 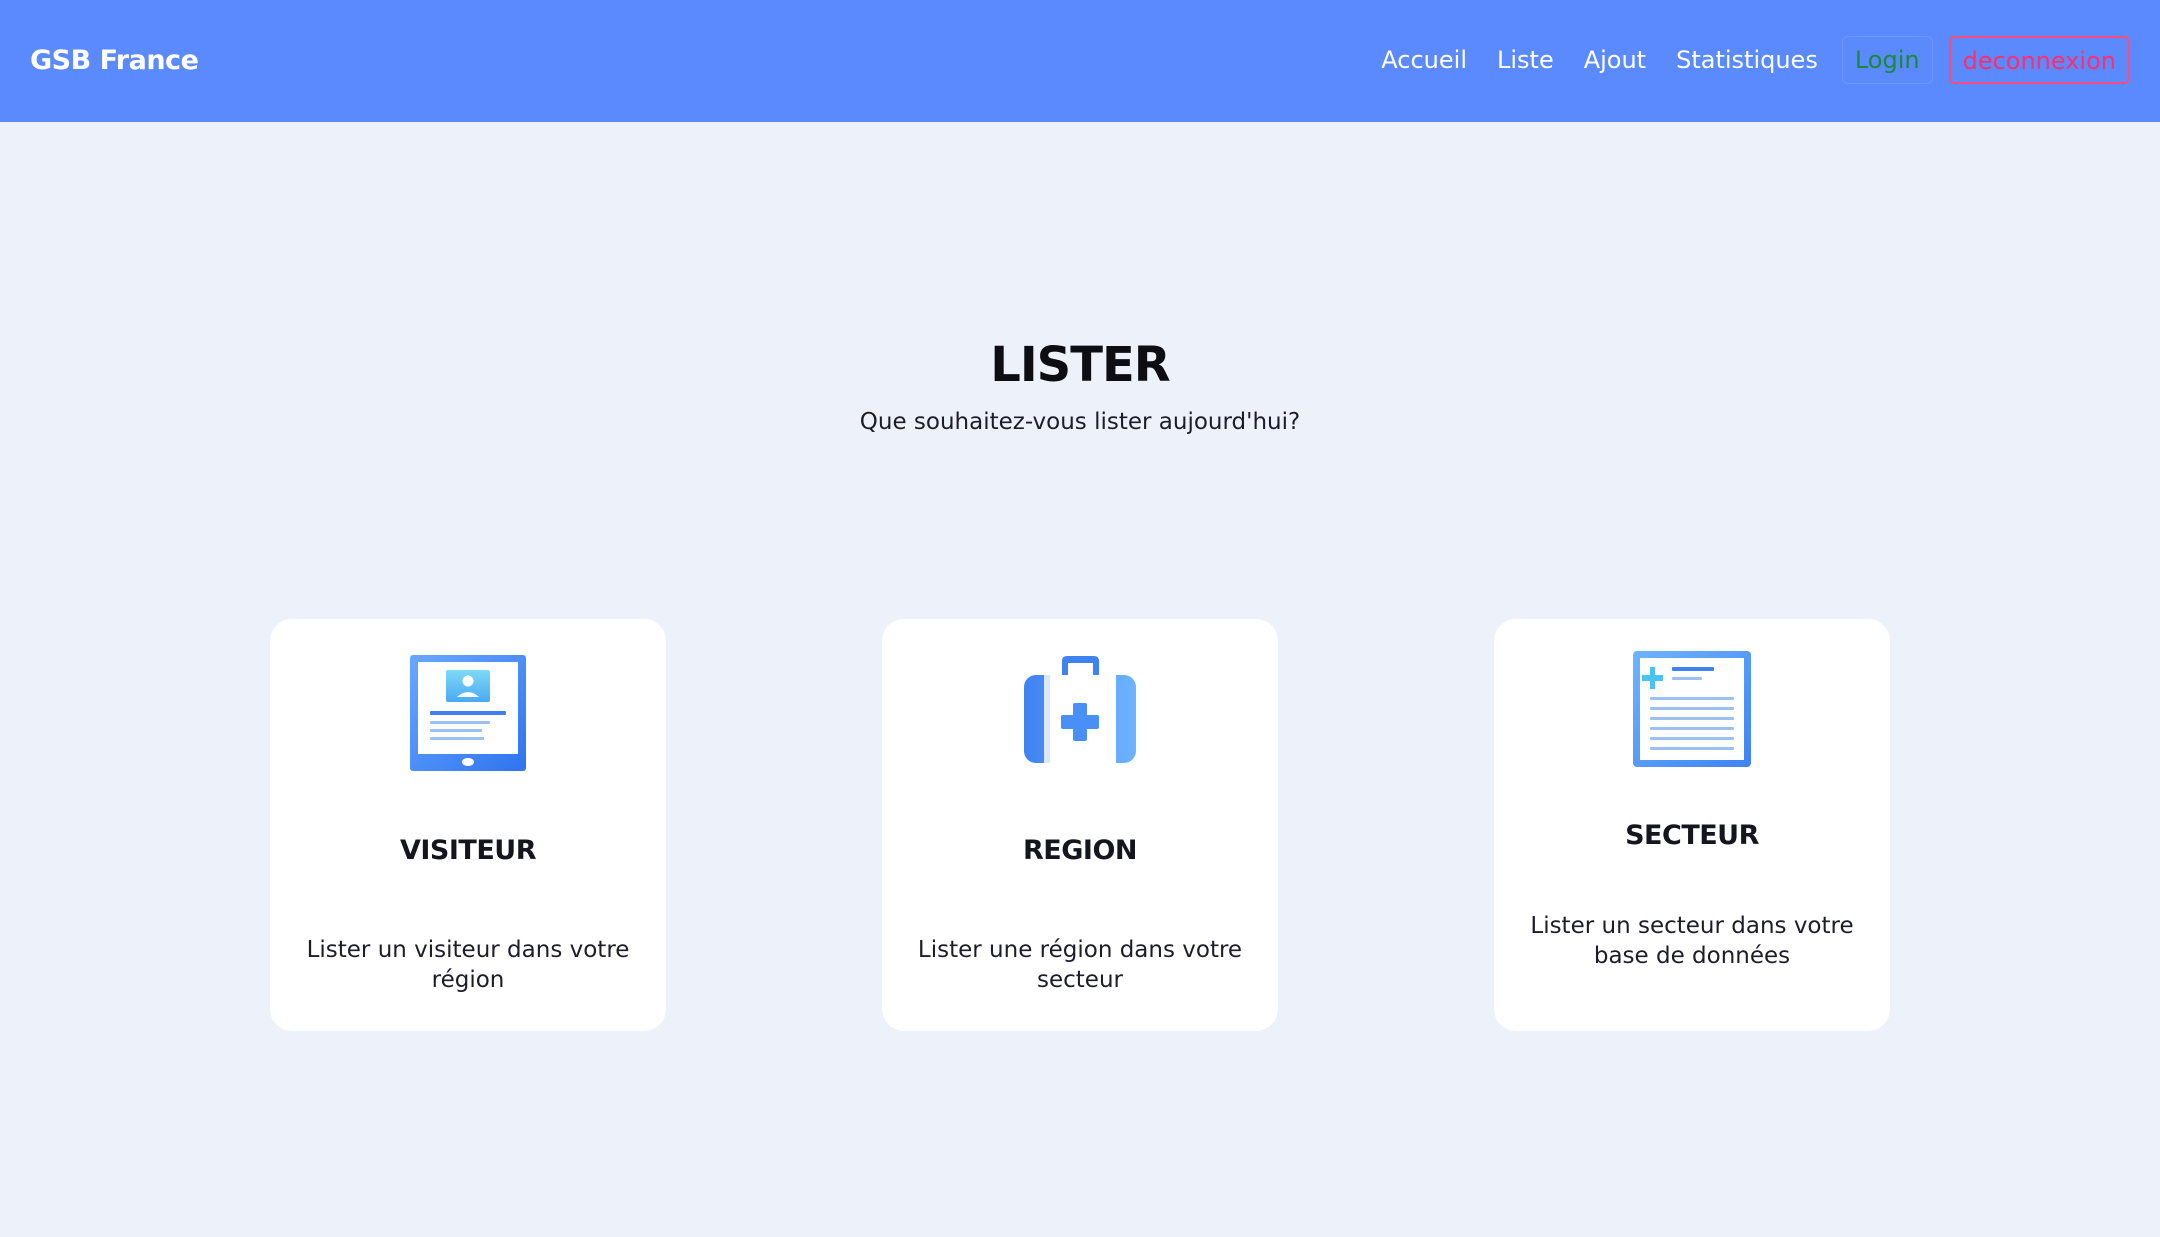 I want to click on tablet-profile-icon, so click(x=468, y=715).